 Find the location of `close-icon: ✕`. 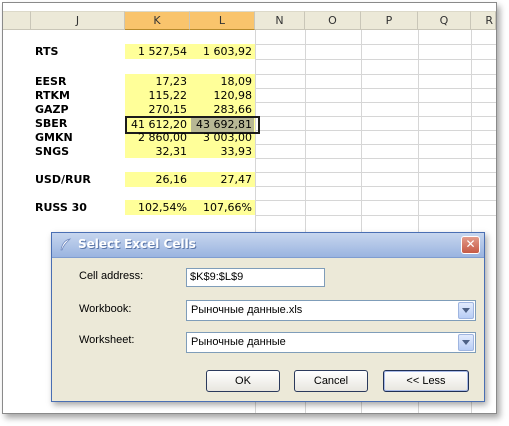

close-icon: ✕ is located at coordinates (470, 245).